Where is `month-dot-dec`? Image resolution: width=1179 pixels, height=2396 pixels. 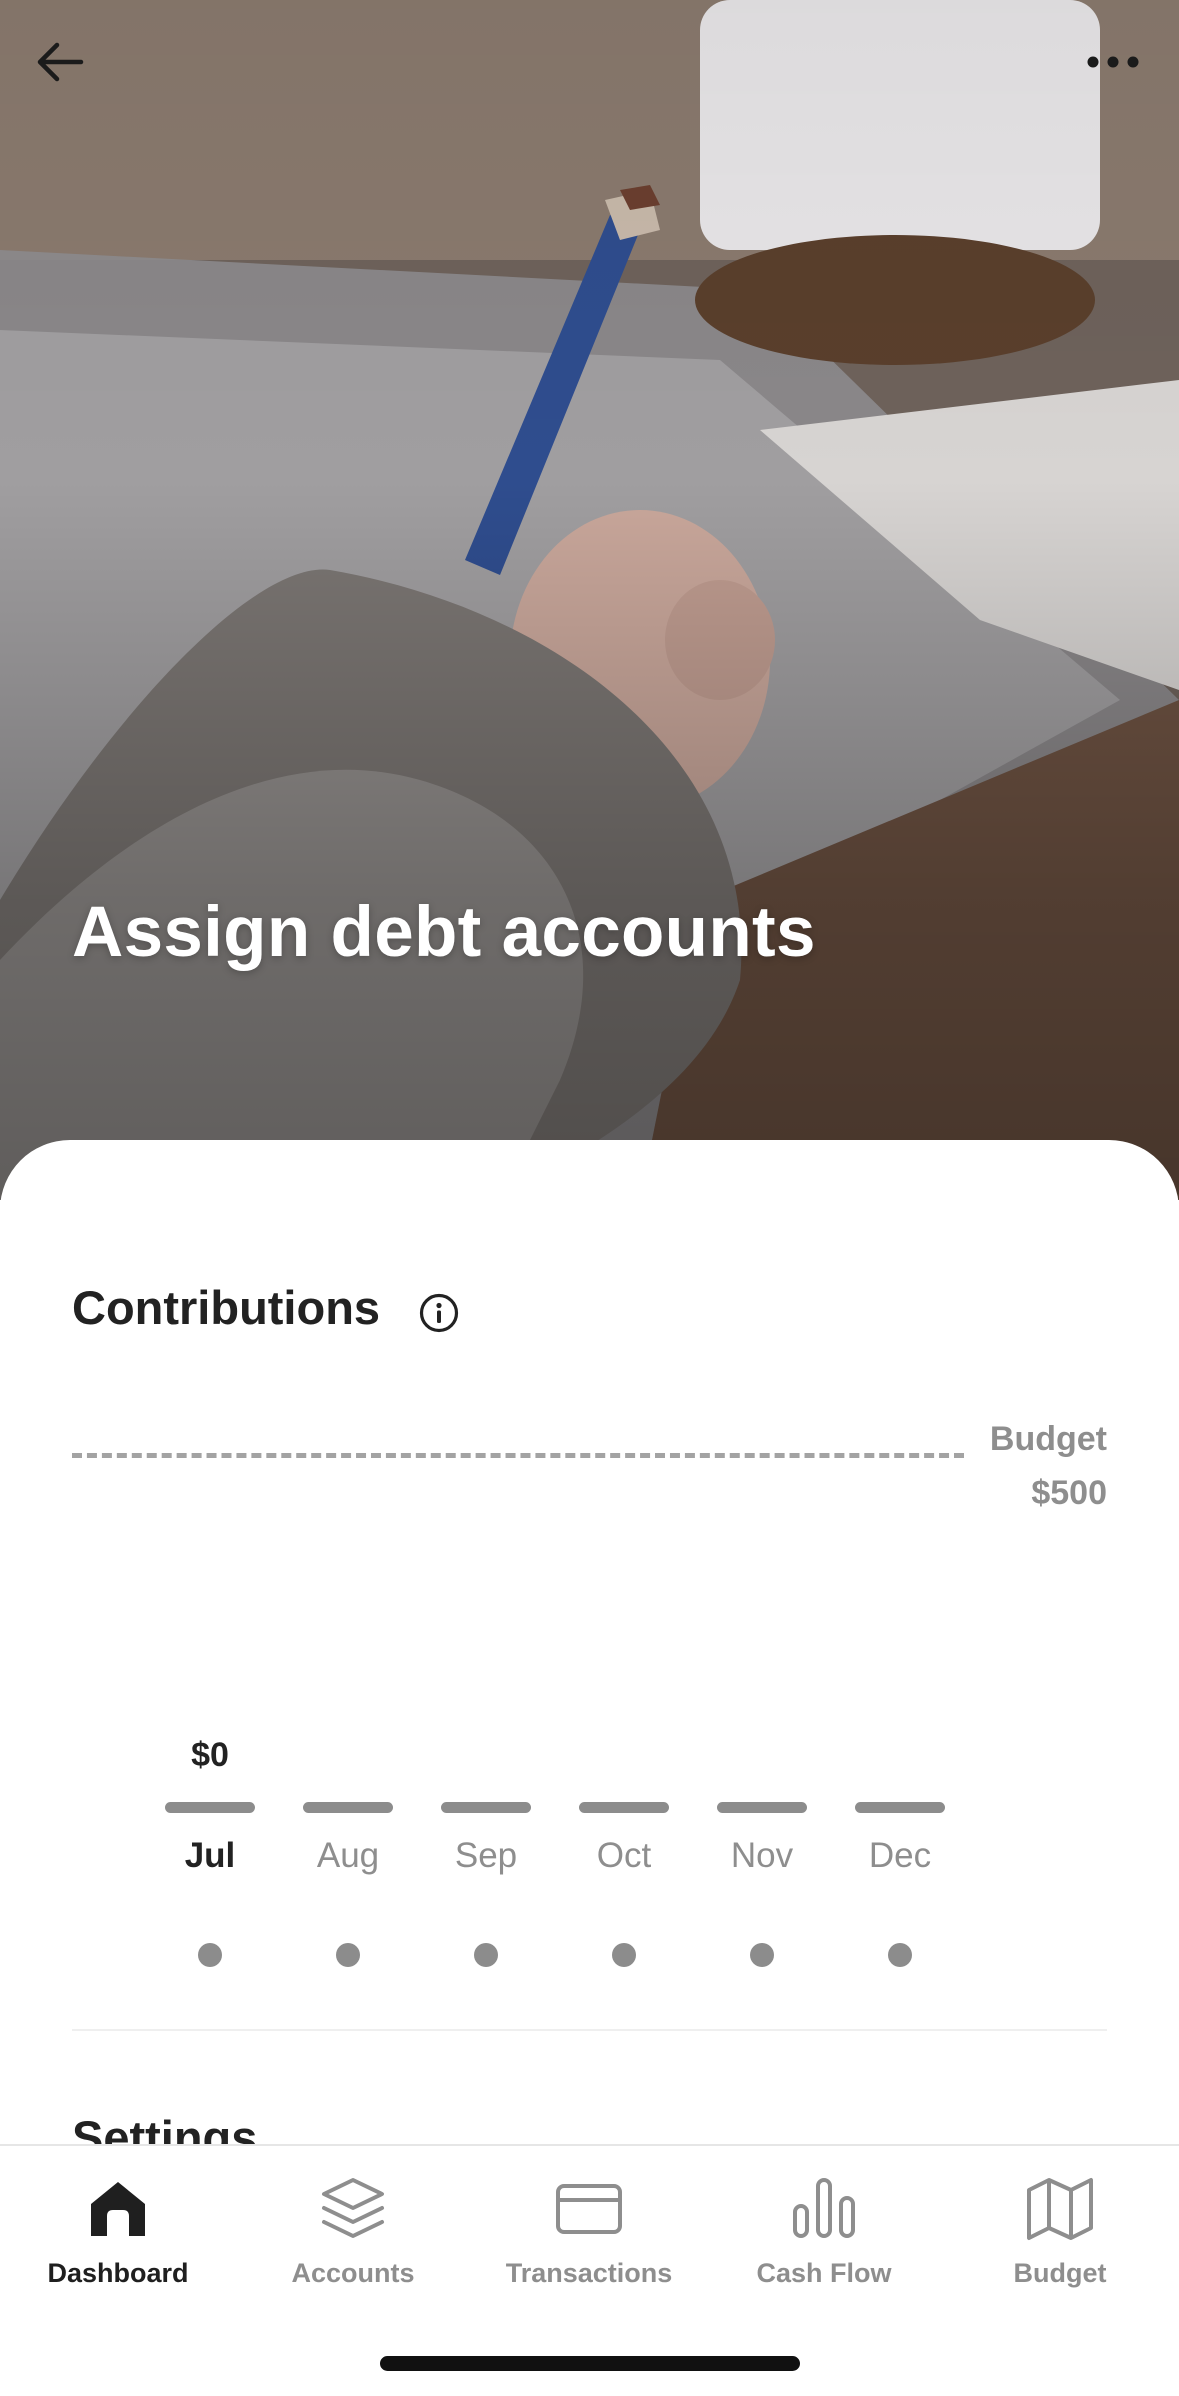 month-dot-dec is located at coordinates (900, 1955).